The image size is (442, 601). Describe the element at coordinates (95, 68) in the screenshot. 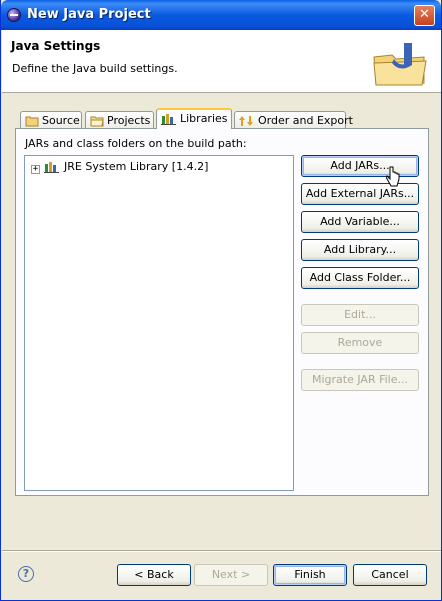

I see `page-description: Define the Java build settings.` at that location.